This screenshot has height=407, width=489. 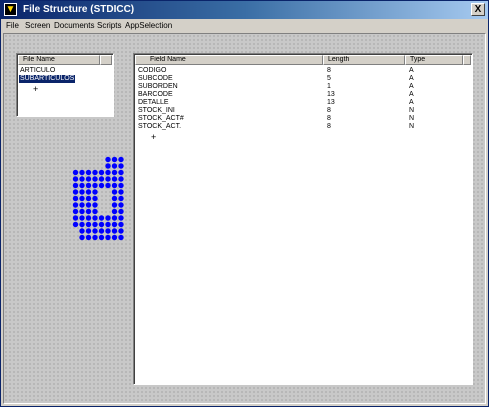 What do you see at coordinates (155, 95) in the screenshot?
I see `field-name-cell: BARCODE` at bounding box center [155, 95].